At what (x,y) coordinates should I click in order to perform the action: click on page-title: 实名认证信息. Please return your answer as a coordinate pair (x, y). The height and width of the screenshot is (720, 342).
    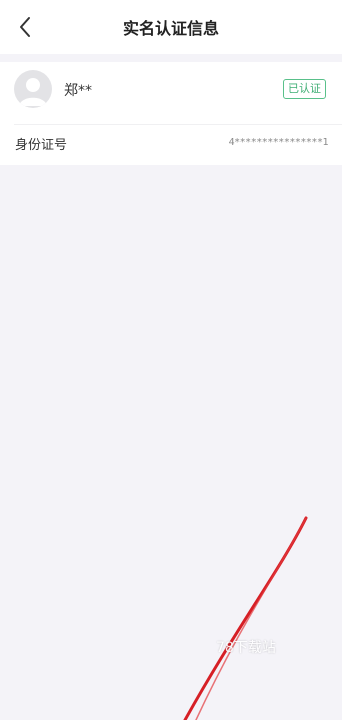
    Looking at the image, I should click on (170, 28).